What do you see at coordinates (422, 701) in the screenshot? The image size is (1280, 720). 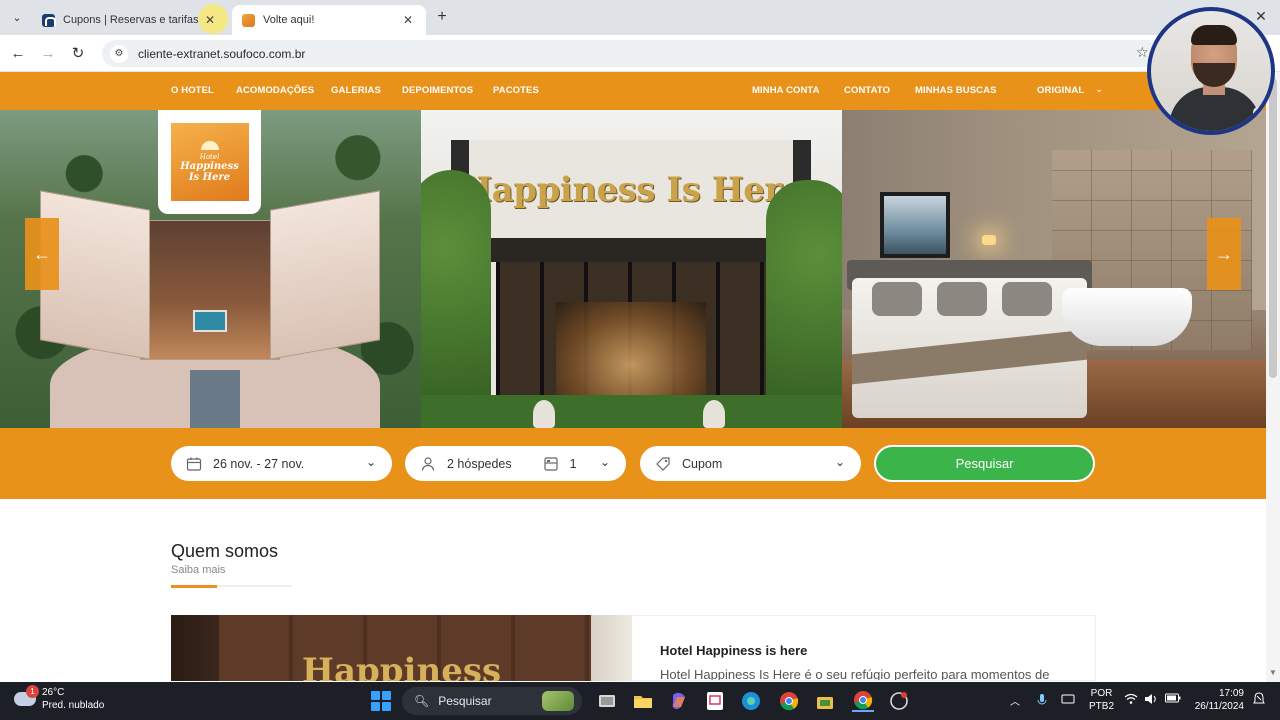 I see `search-icon: 🔍︎` at bounding box center [422, 701].